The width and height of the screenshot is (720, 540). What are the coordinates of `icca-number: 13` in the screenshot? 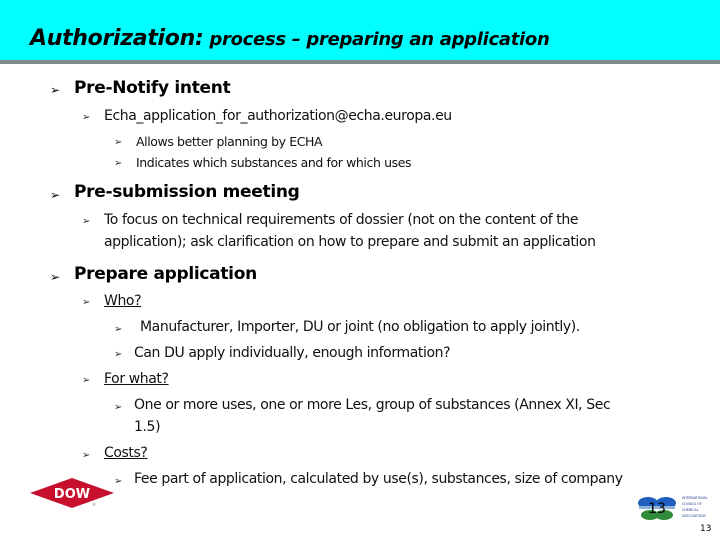 It's located at (657, 509).